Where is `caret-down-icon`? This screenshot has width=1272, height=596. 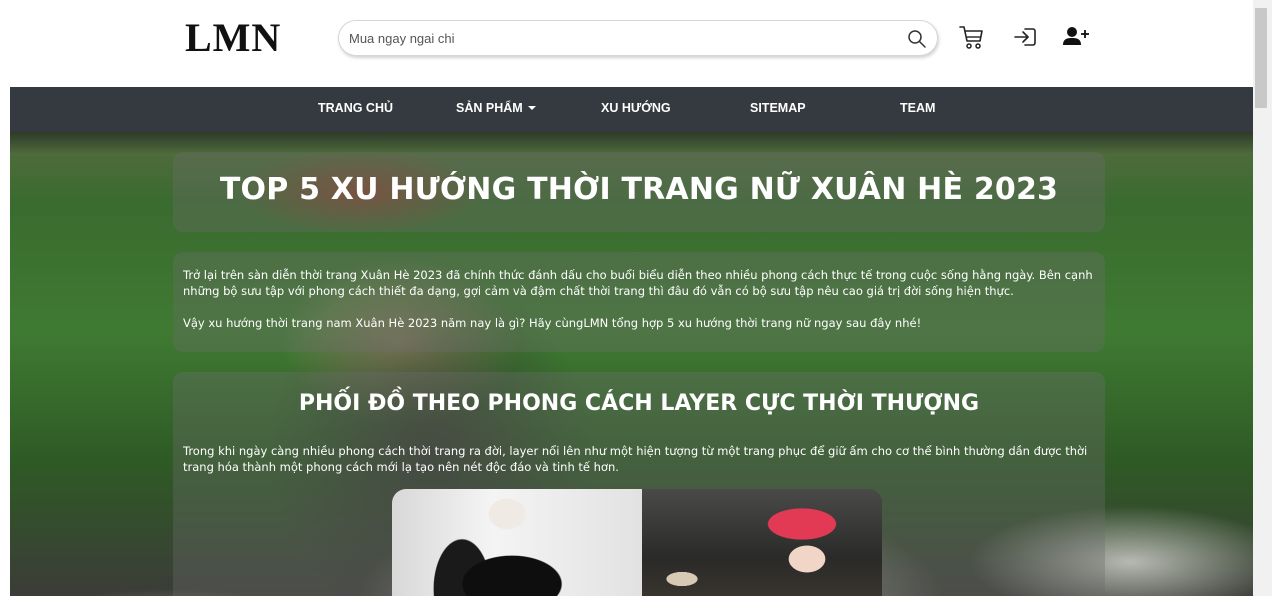
caret-down-icon is located at coordinates (531, 108).